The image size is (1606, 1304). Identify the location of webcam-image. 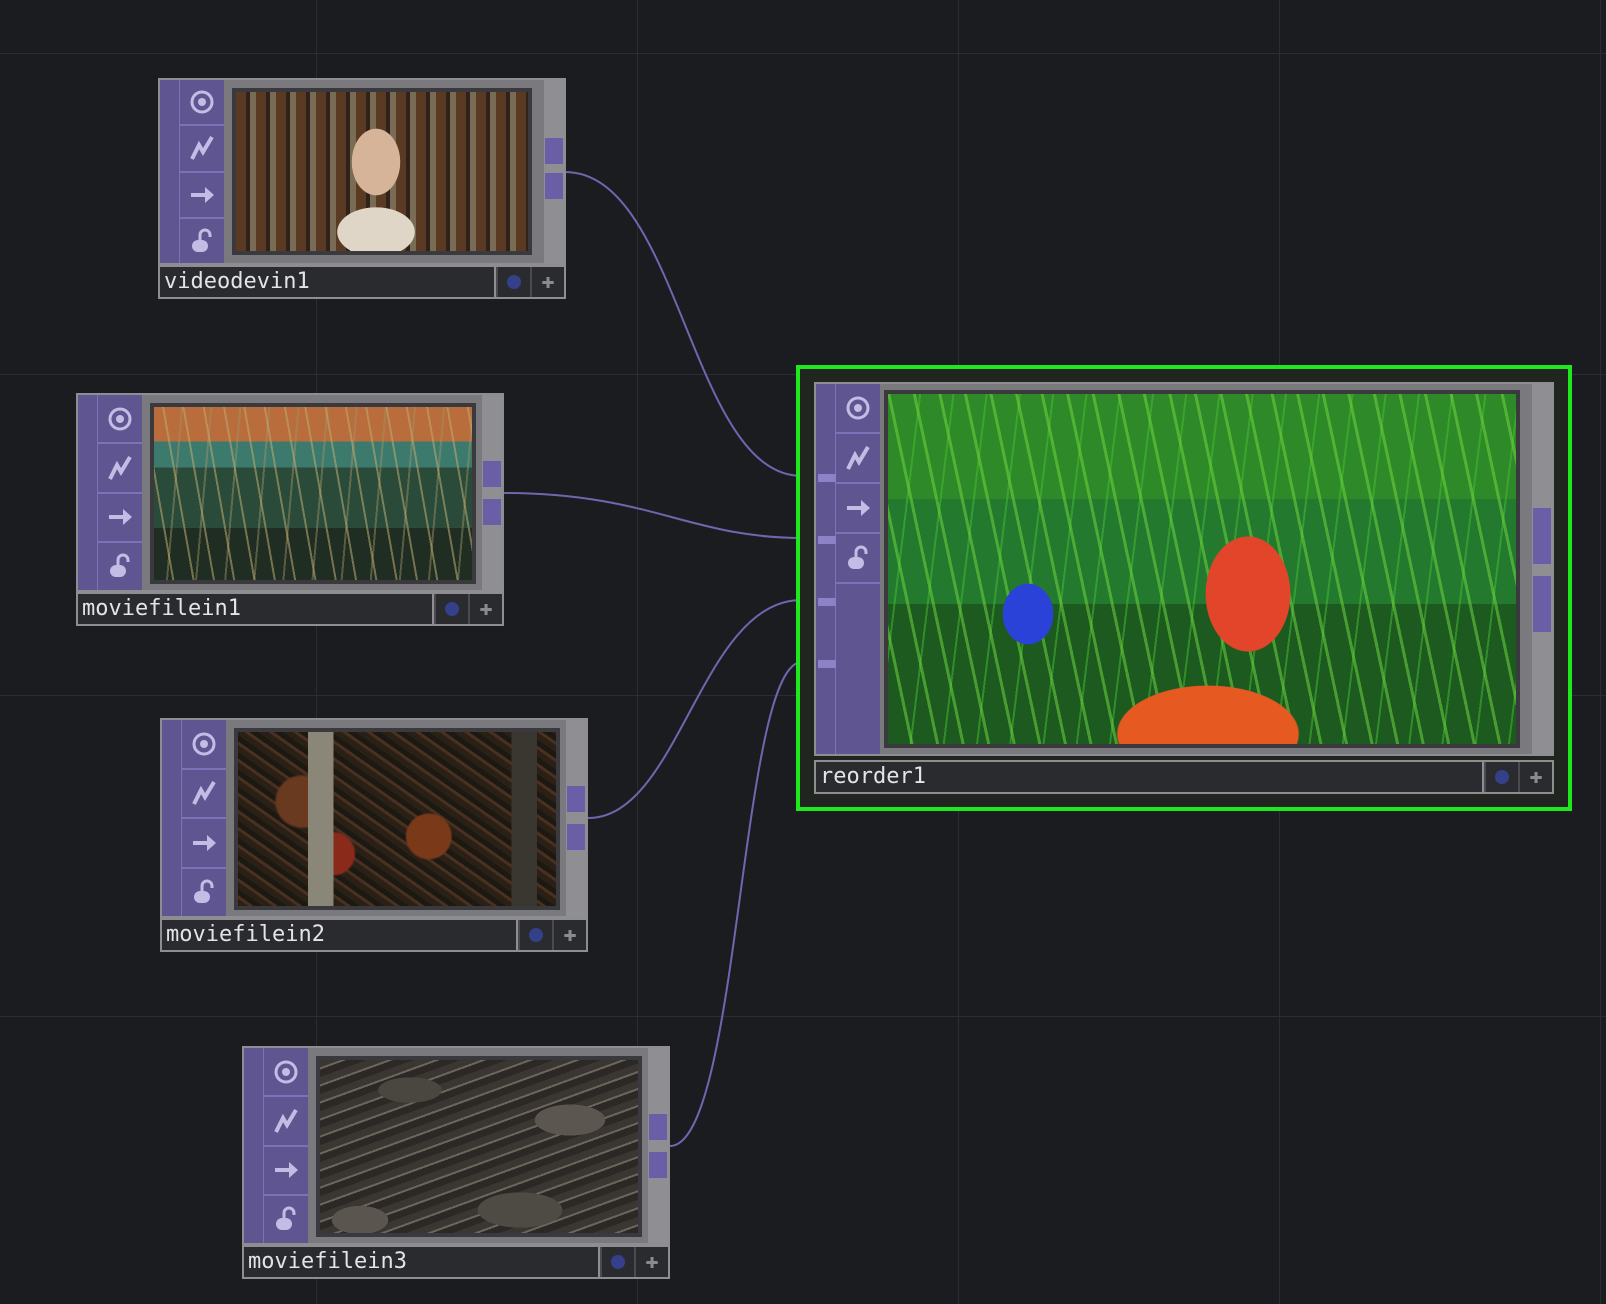
(382, 171).